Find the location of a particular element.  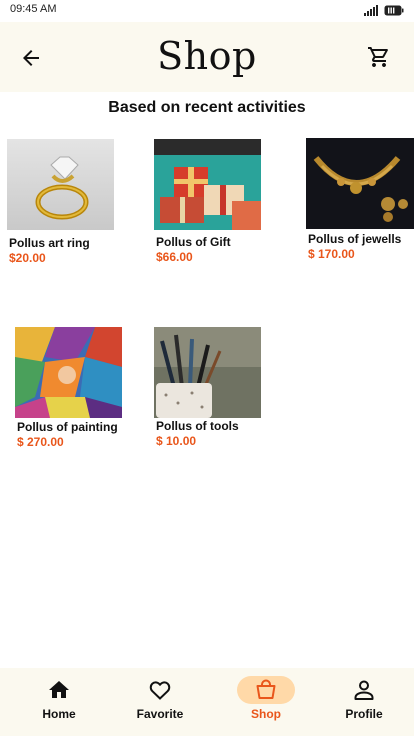

status-bar: 09:45 AM is located at coordinates (207, 11).